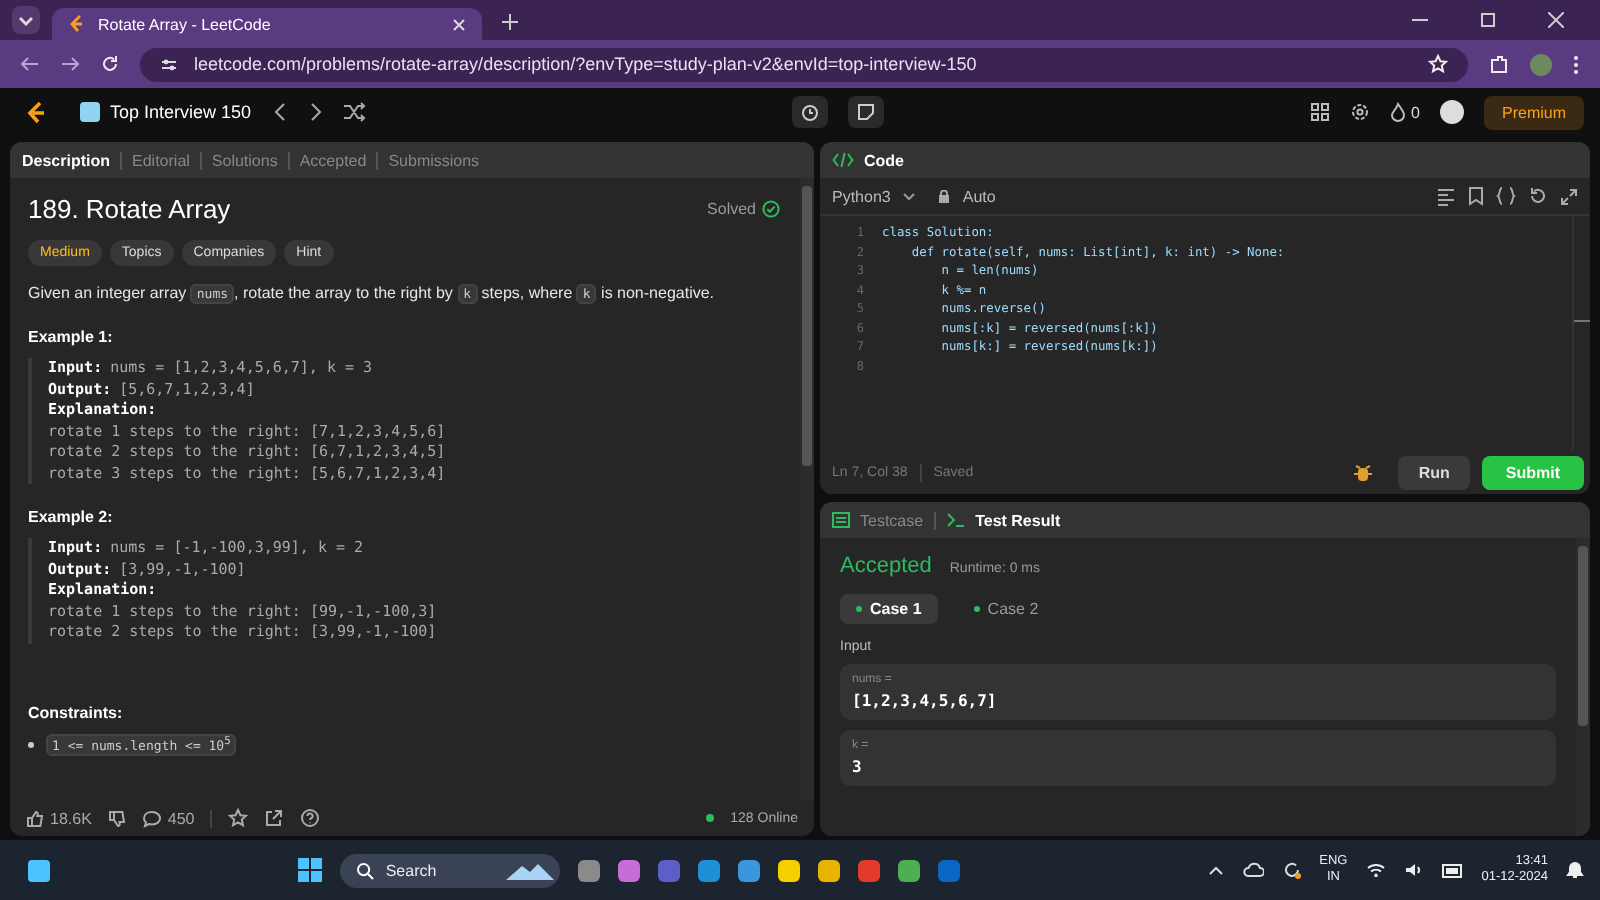 The width and height of the screenshot is (1600, 900). What do you see at coordinates (1538, 196) in the screenshot?
I see `reset-icon` at bounding box center [1538, 196].